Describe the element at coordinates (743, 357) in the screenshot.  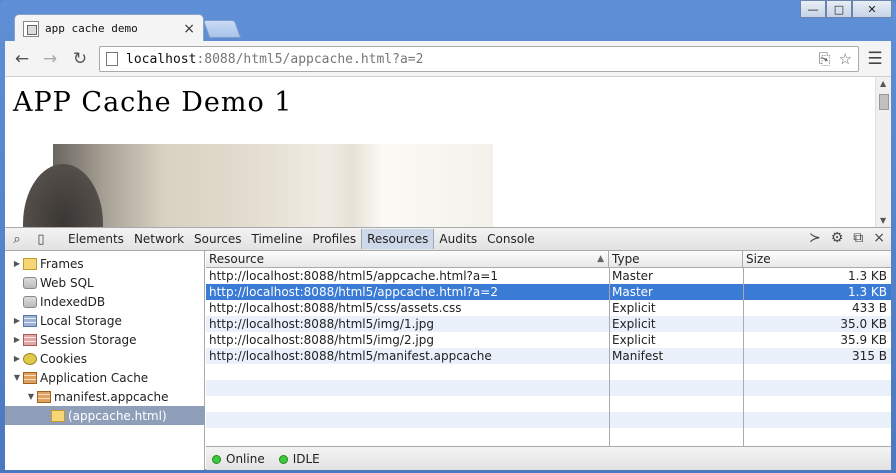
I see `column-divider` at that location.